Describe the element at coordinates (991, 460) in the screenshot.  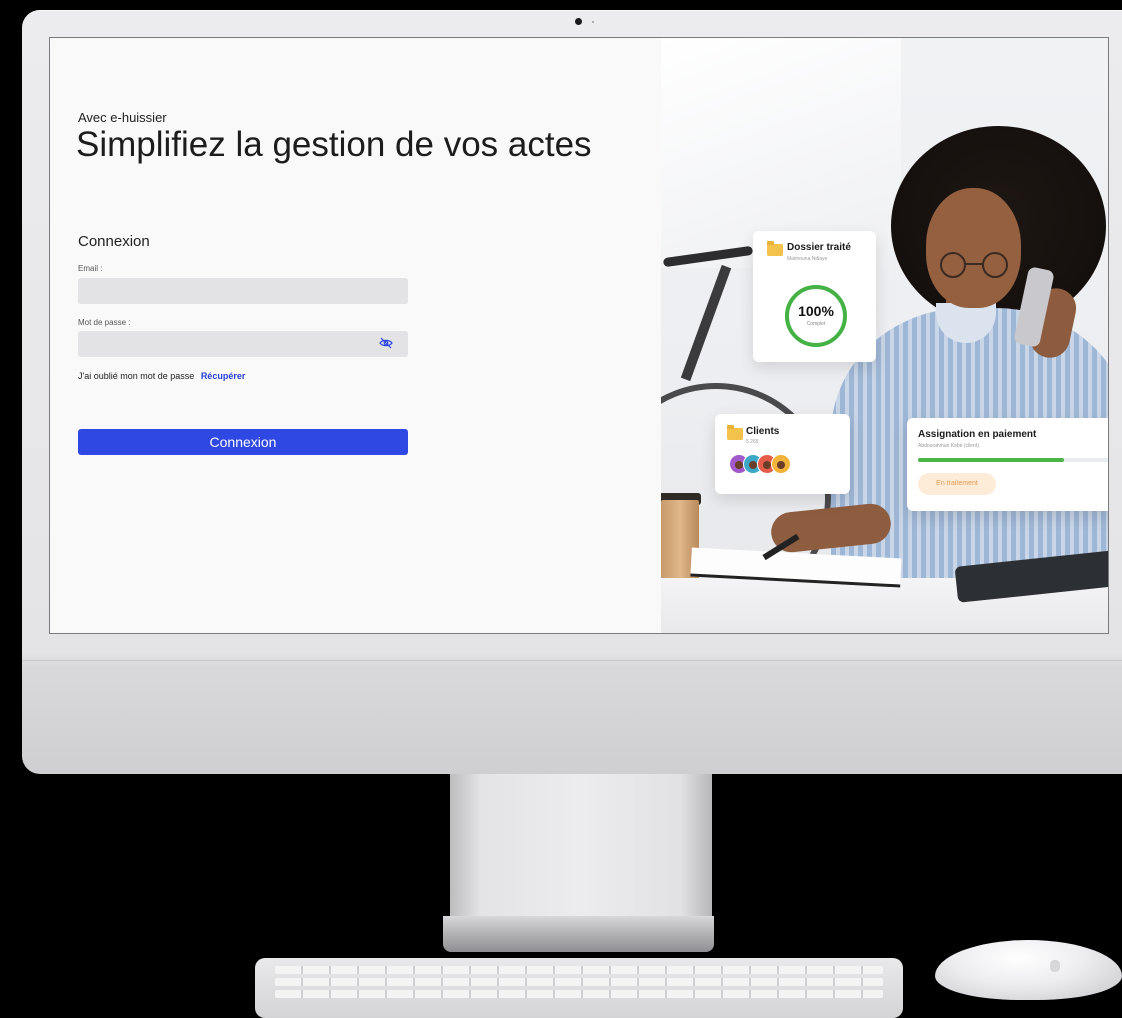
I see `assignation-progress-fill` at that location.